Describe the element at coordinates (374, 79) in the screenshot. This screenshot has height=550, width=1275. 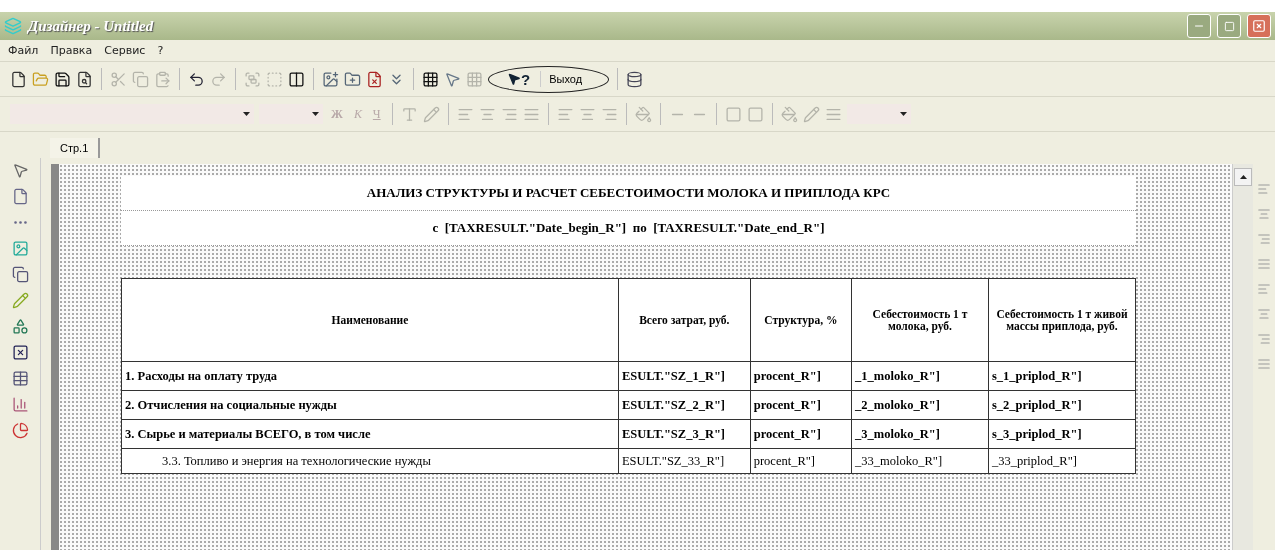
I see `delete-page-icon` at that location.